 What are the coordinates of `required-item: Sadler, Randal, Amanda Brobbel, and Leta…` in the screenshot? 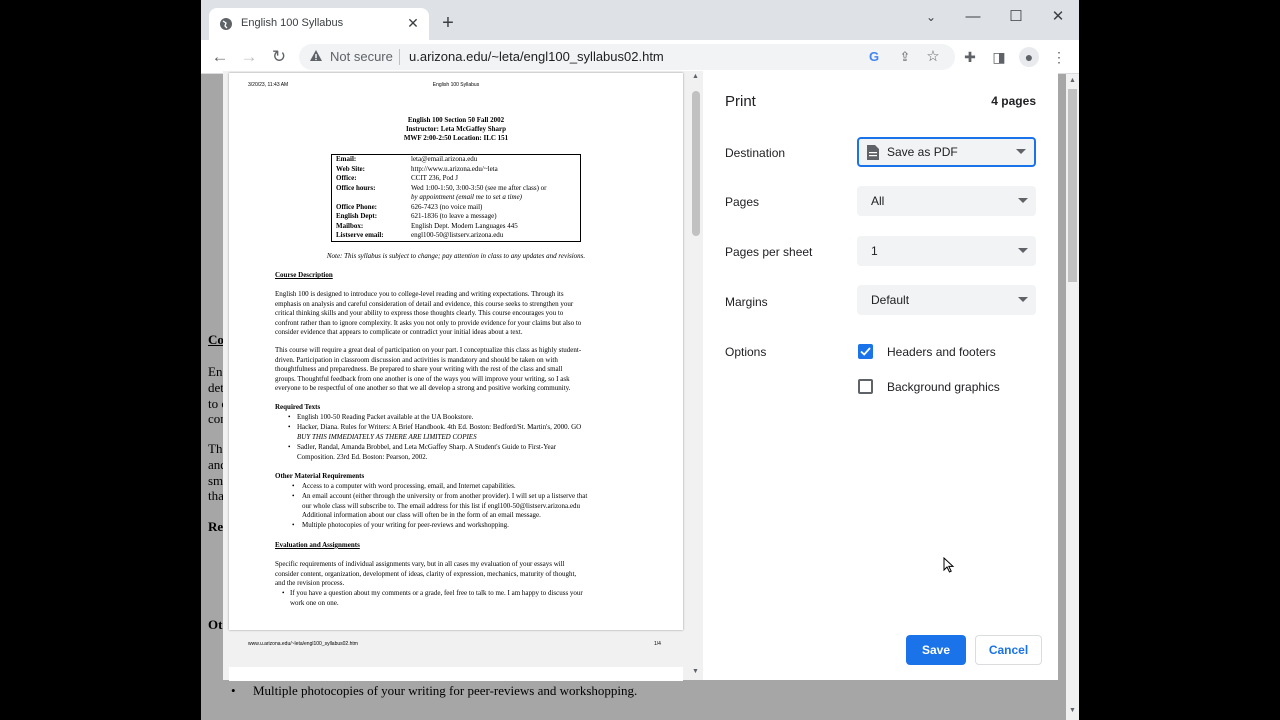 It's located at (427, 447).